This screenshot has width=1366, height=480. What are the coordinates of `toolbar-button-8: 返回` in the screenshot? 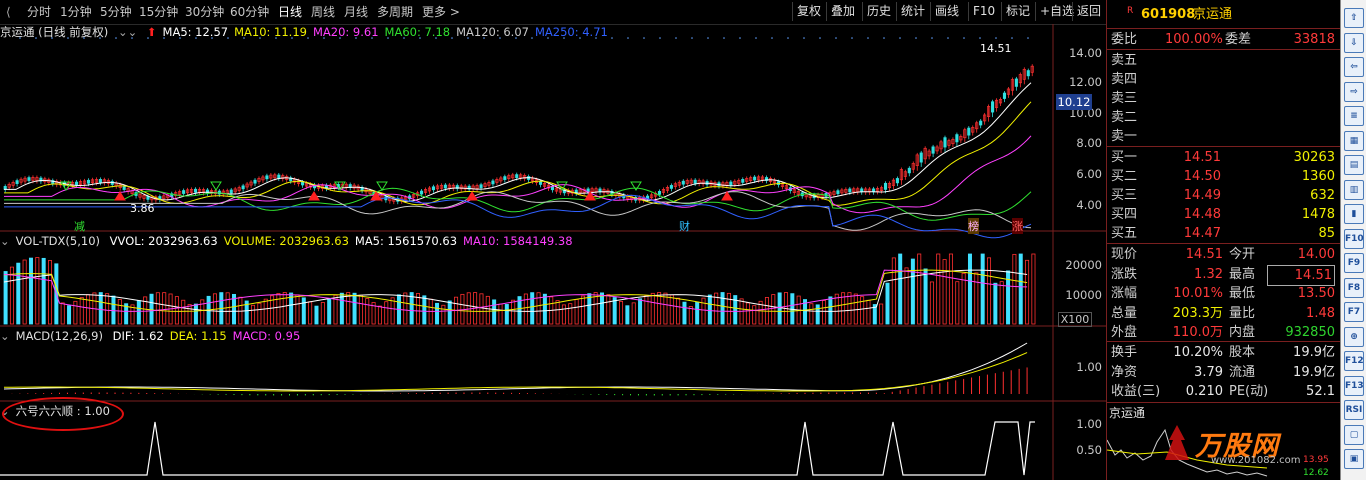 It's located at (1088, 11).